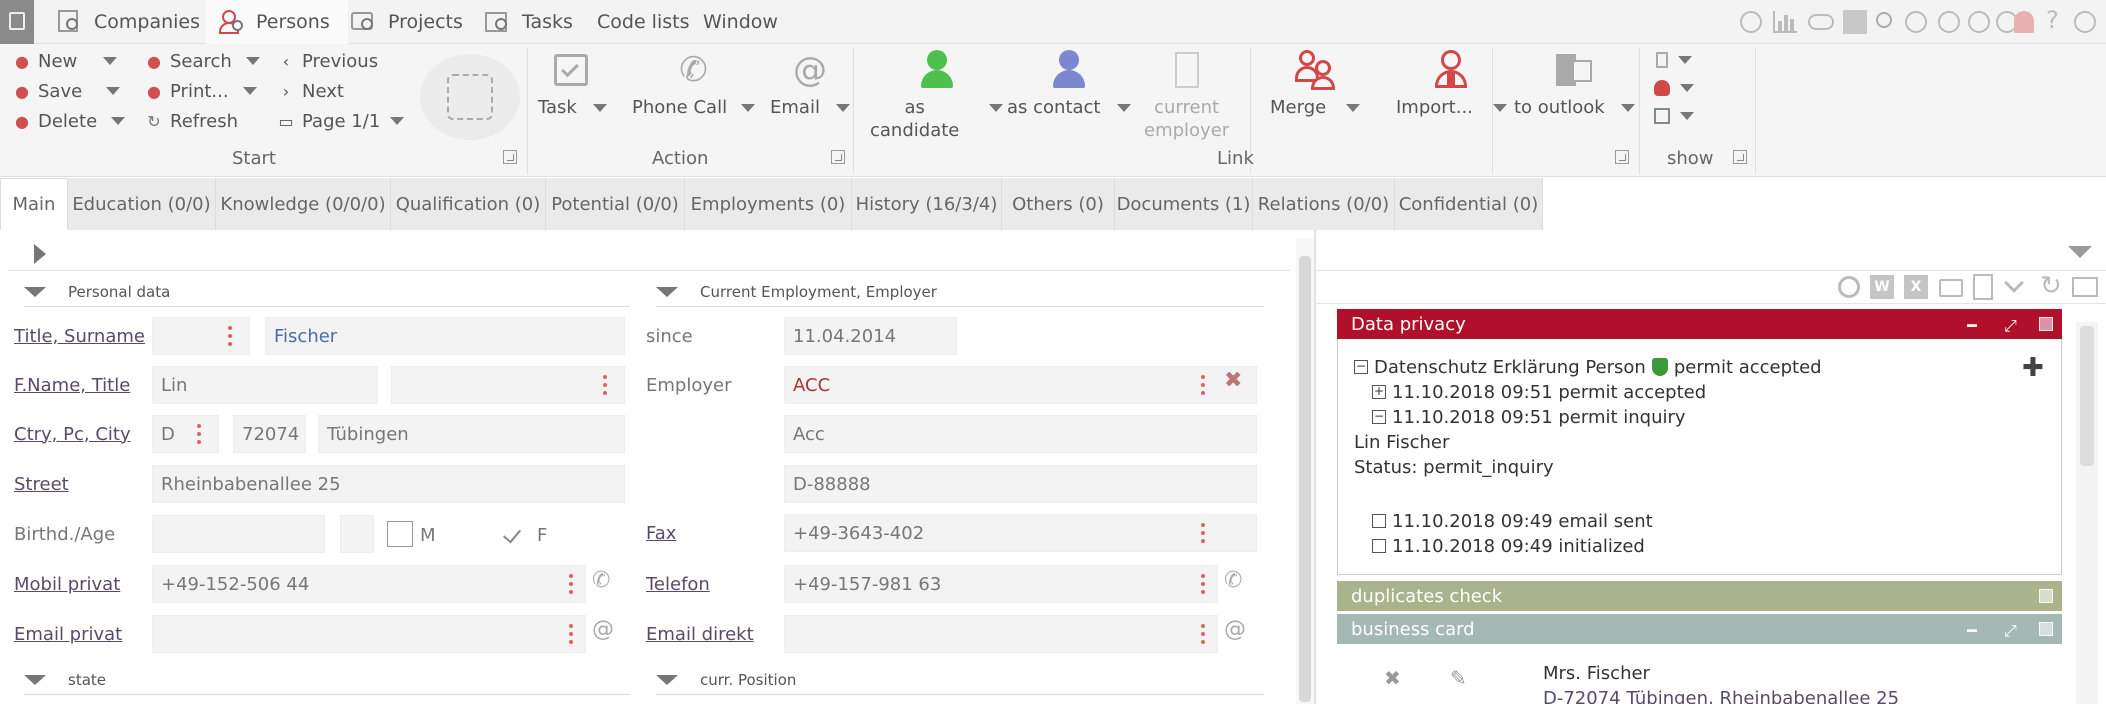  What do you see at coordinates (303, 204) in the screenshot?
I see `tab-knowledge: Knowledge (0/0/0)` at bounding box center [303, 204].